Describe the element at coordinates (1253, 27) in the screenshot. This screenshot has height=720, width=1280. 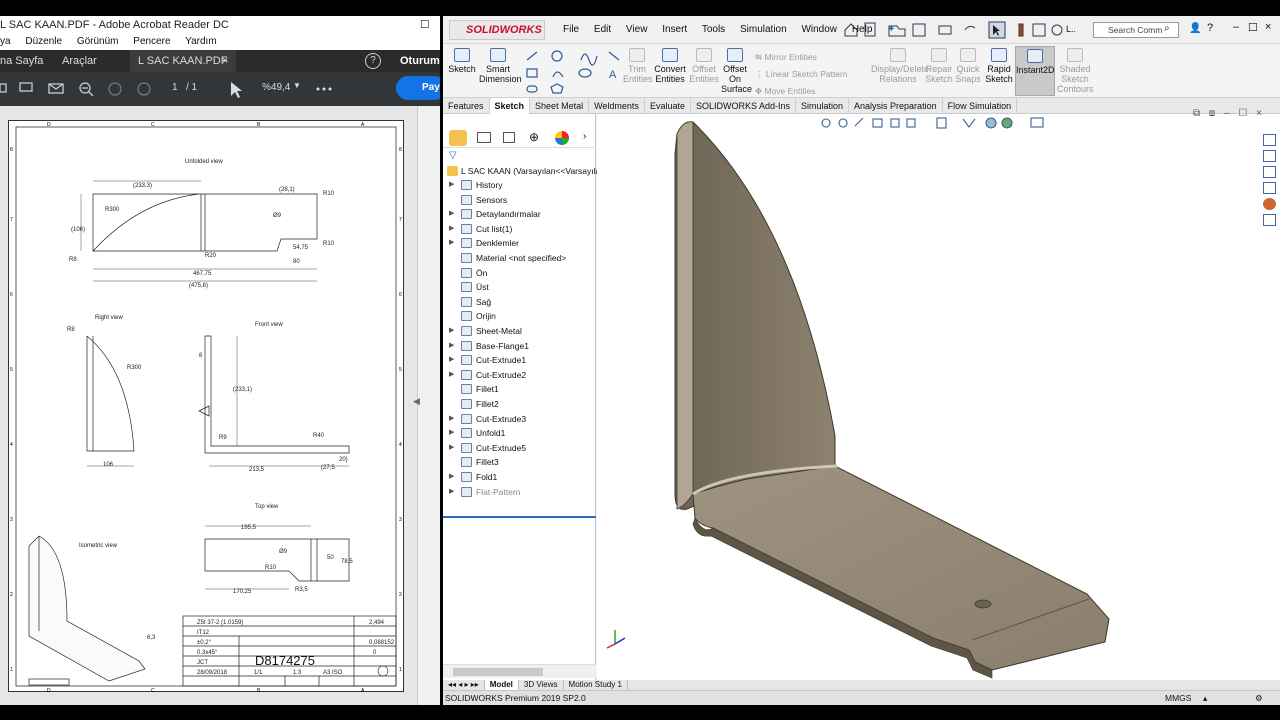
I see `maximize-icon: ☐` at that location.